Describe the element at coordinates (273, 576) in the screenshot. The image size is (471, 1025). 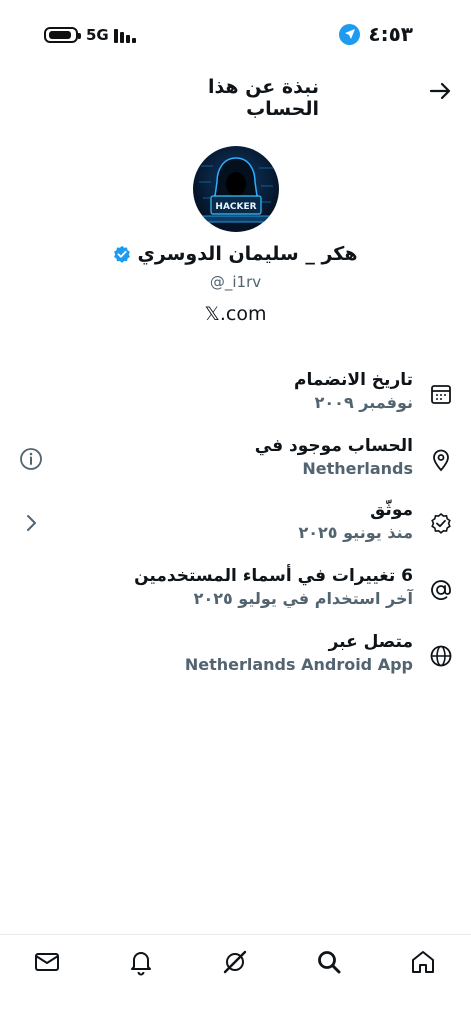
I see `info-label: 6 تغييرات في أسماء المستخدمين` at that location.